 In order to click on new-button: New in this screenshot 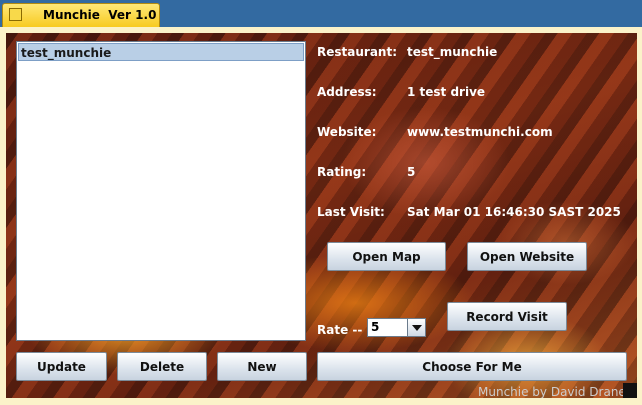, I will do `click(262, 366)`.